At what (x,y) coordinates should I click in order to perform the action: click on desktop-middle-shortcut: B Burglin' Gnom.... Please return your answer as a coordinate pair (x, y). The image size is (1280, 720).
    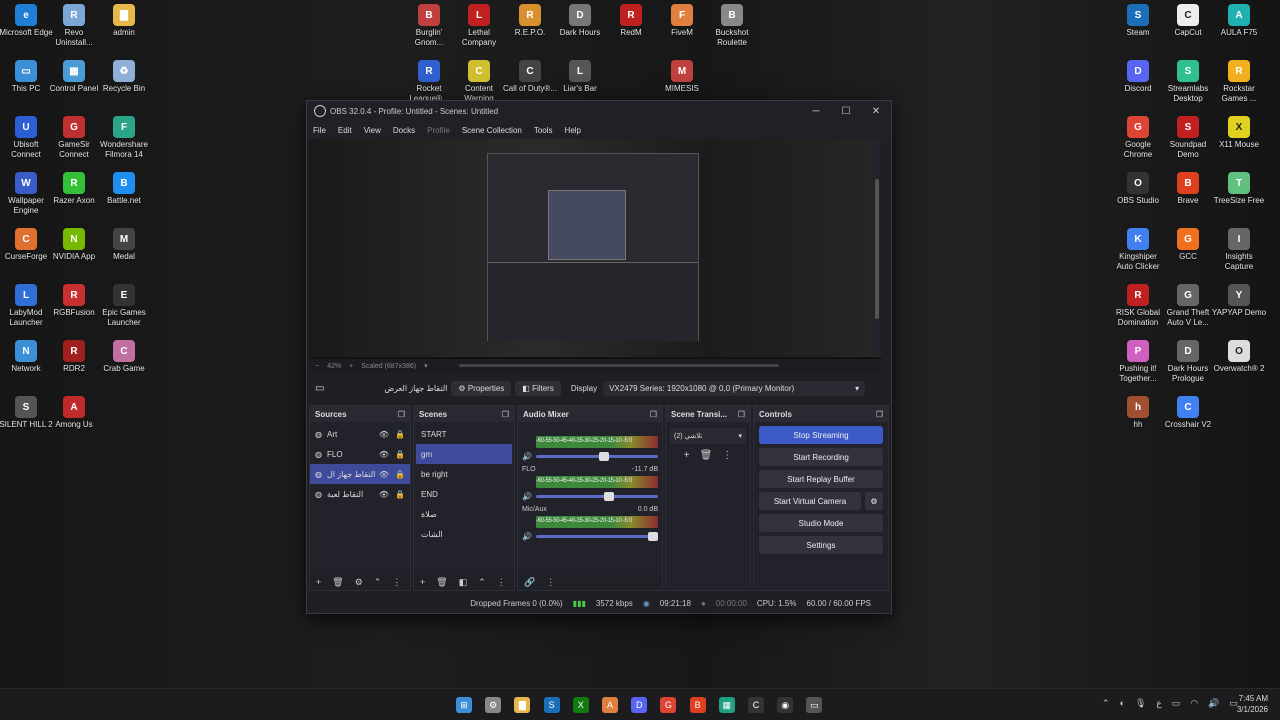
    Looking at the image, I should click on (429, 26).